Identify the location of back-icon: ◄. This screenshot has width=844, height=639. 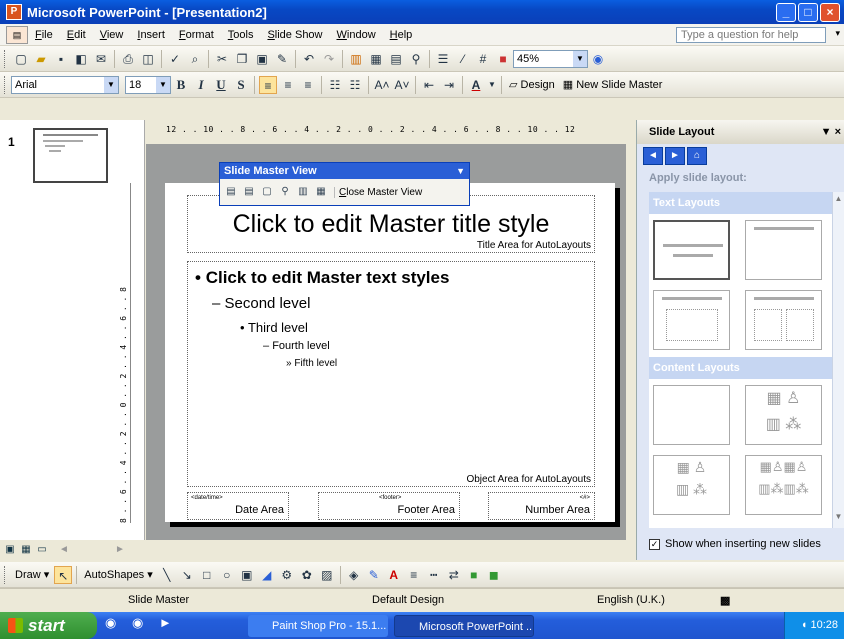
(653, 156).